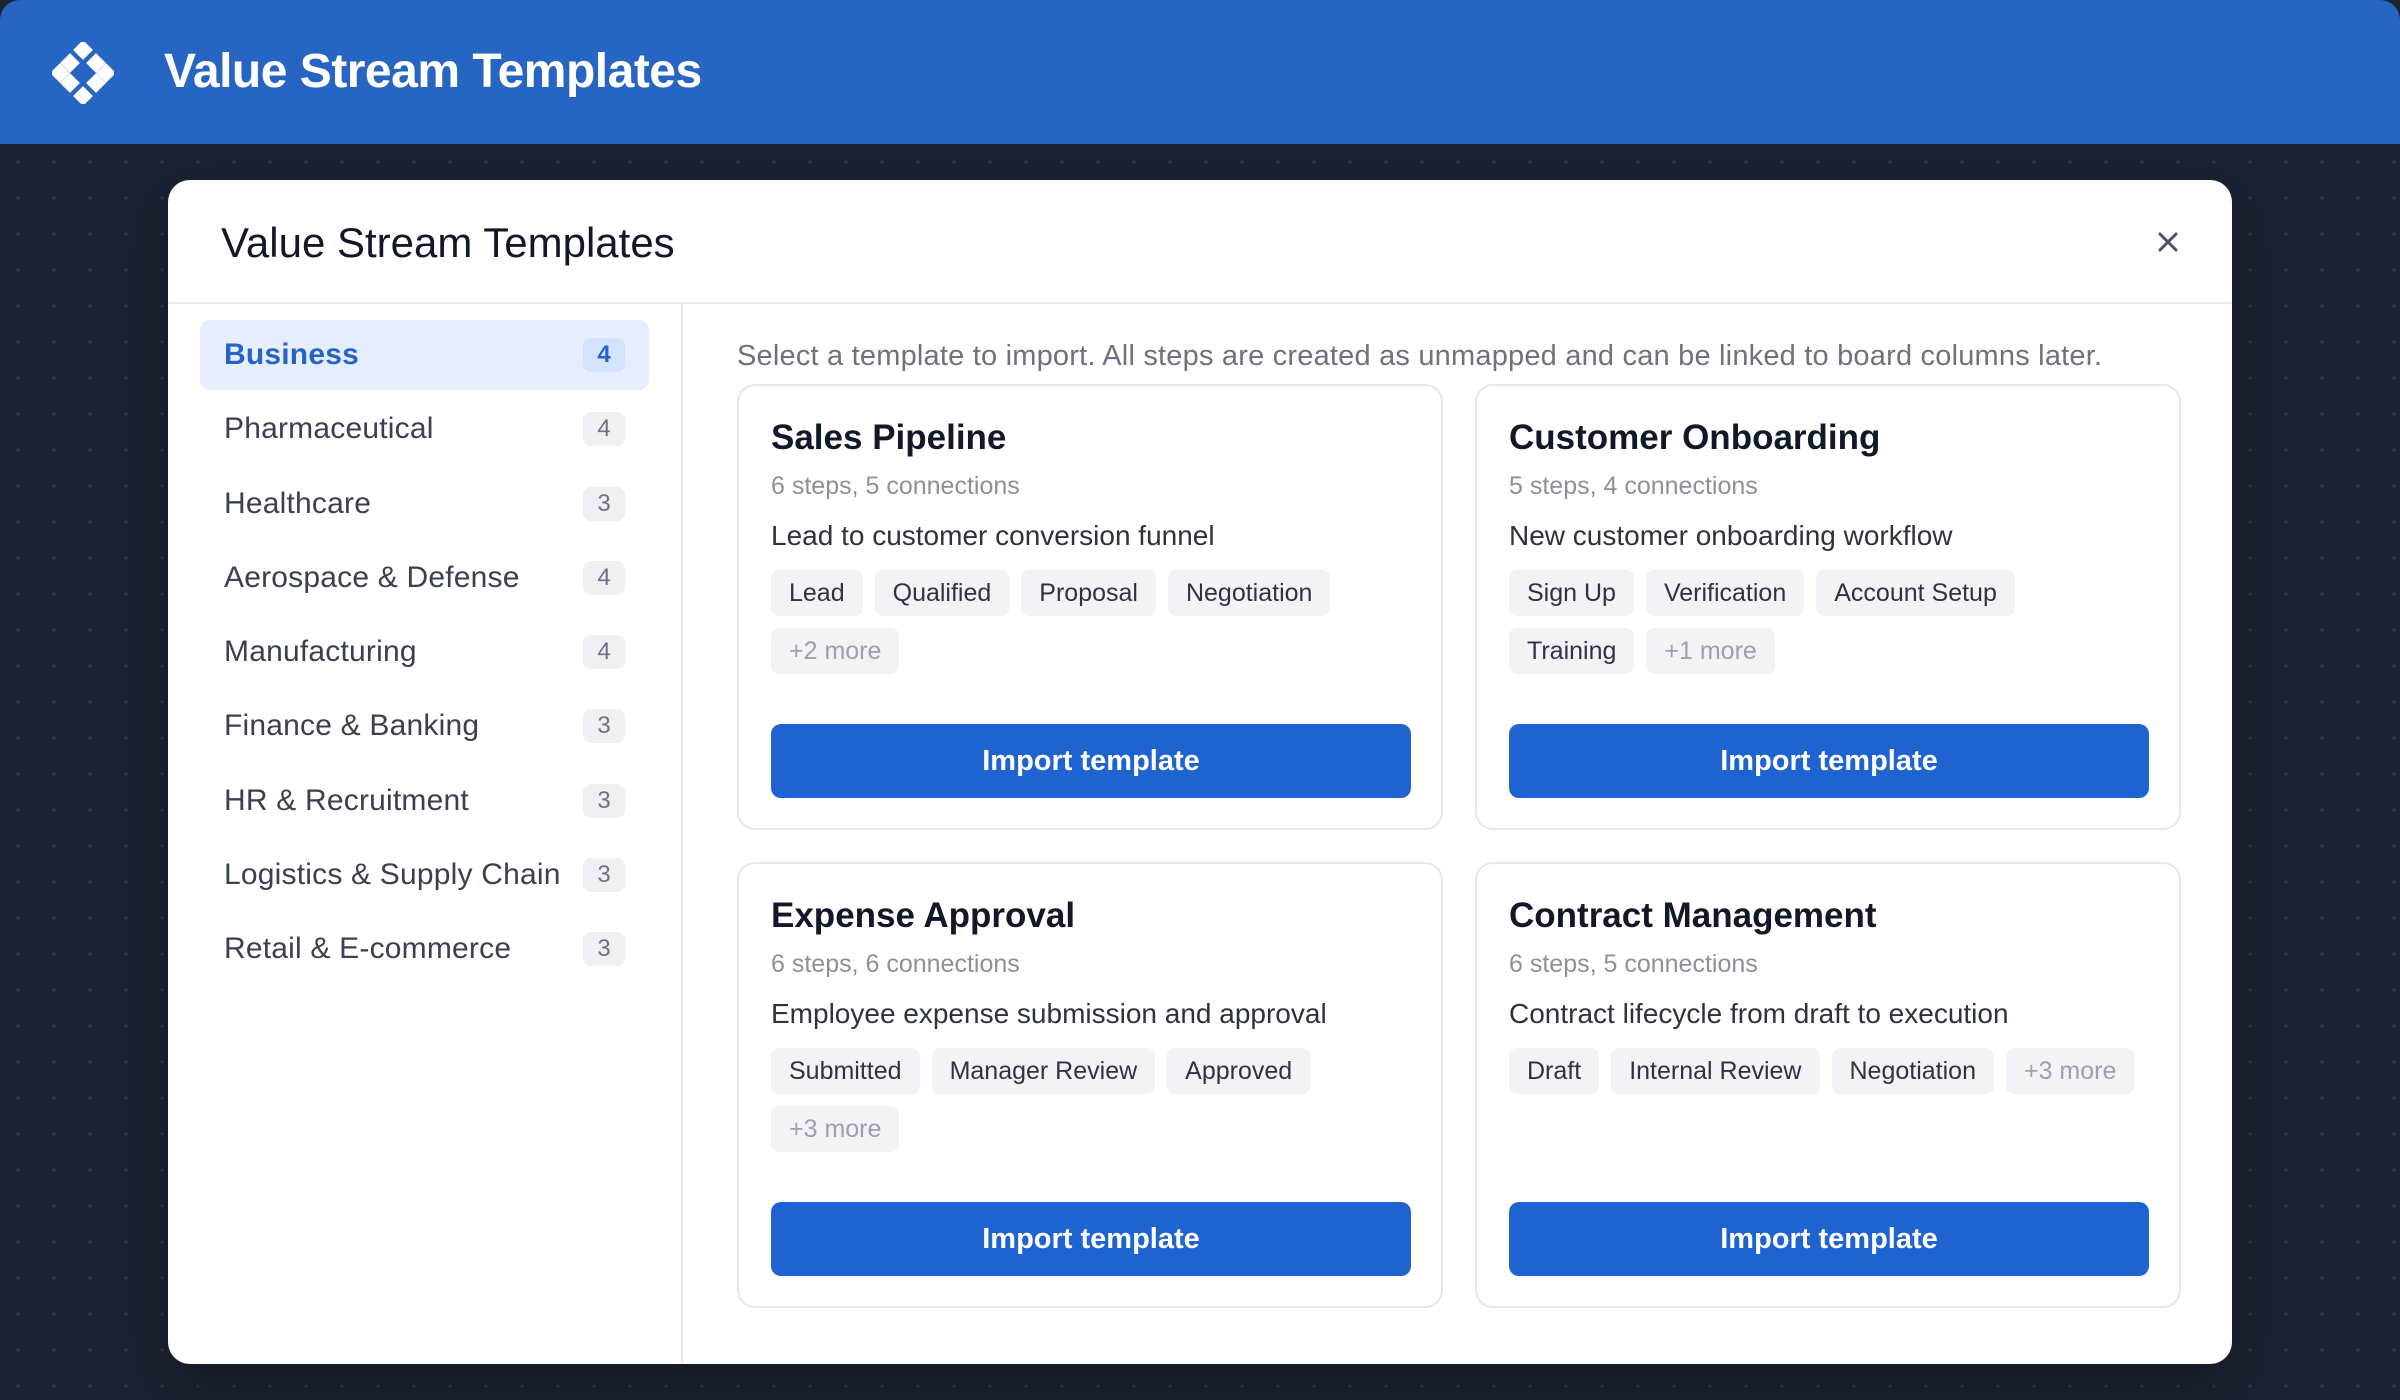 This screenshot has height=1400, width=2400. What do you see at coordinates (895, 964) in the screenshot?
I see `card-meta: 6 steps, 6 connections` at bounding box center [895, 964].